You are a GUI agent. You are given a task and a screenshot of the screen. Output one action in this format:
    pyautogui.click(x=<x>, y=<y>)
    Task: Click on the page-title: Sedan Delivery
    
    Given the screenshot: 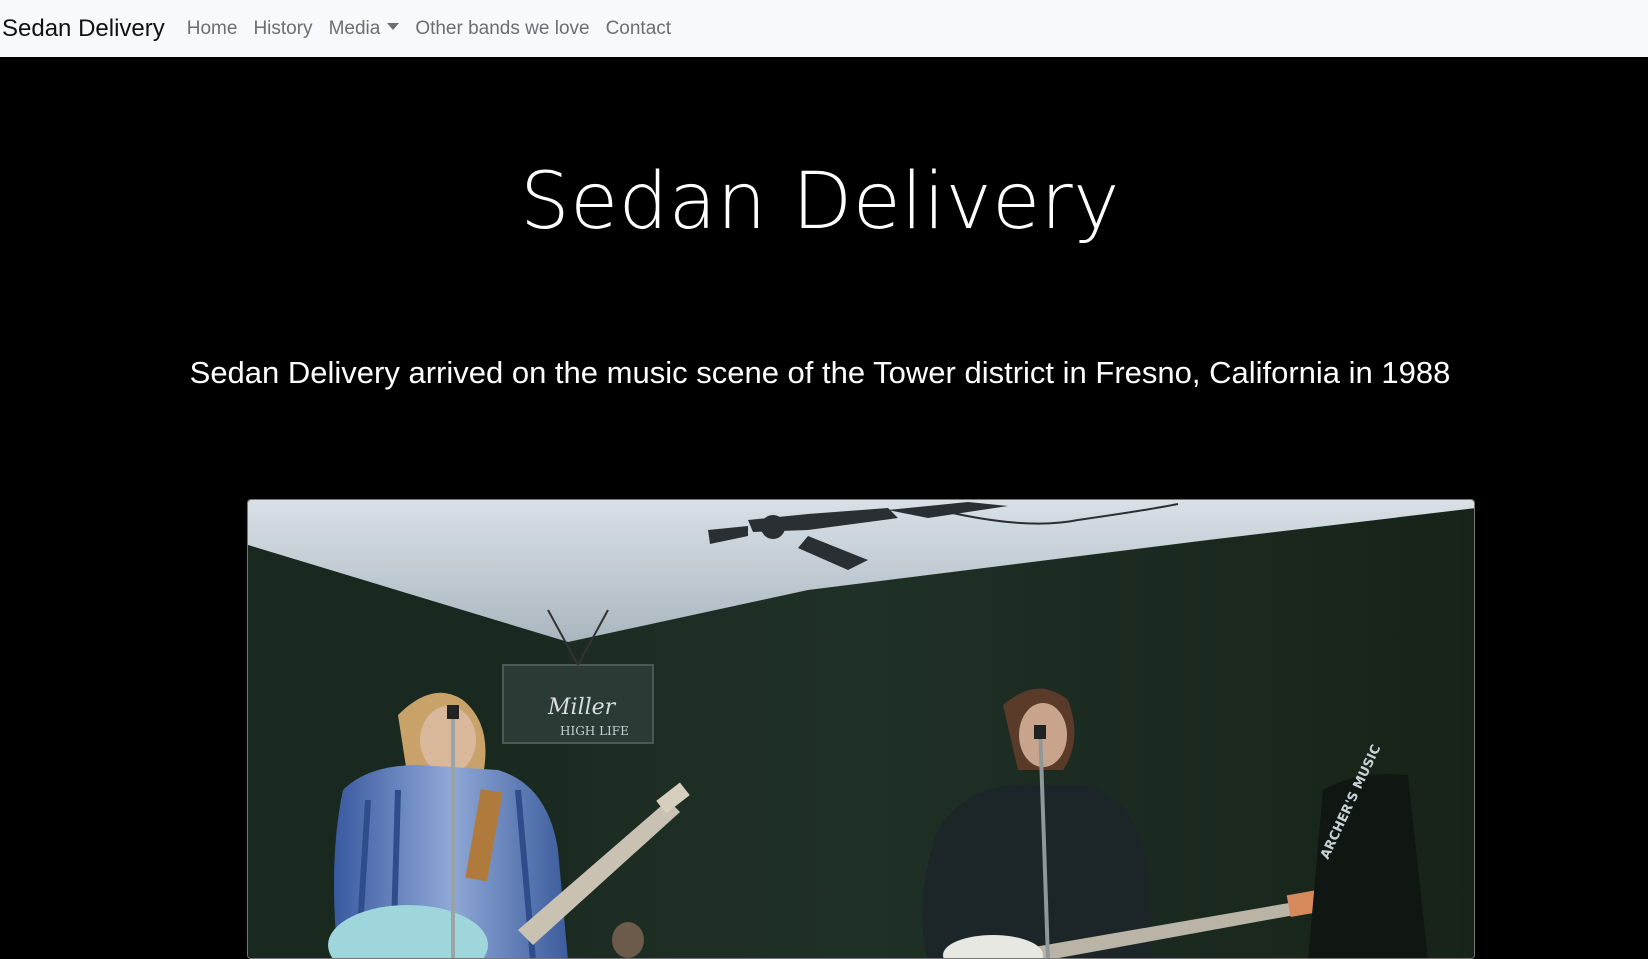 What is the action you would take?
    pyautogui.click(x=820, y=202)
    